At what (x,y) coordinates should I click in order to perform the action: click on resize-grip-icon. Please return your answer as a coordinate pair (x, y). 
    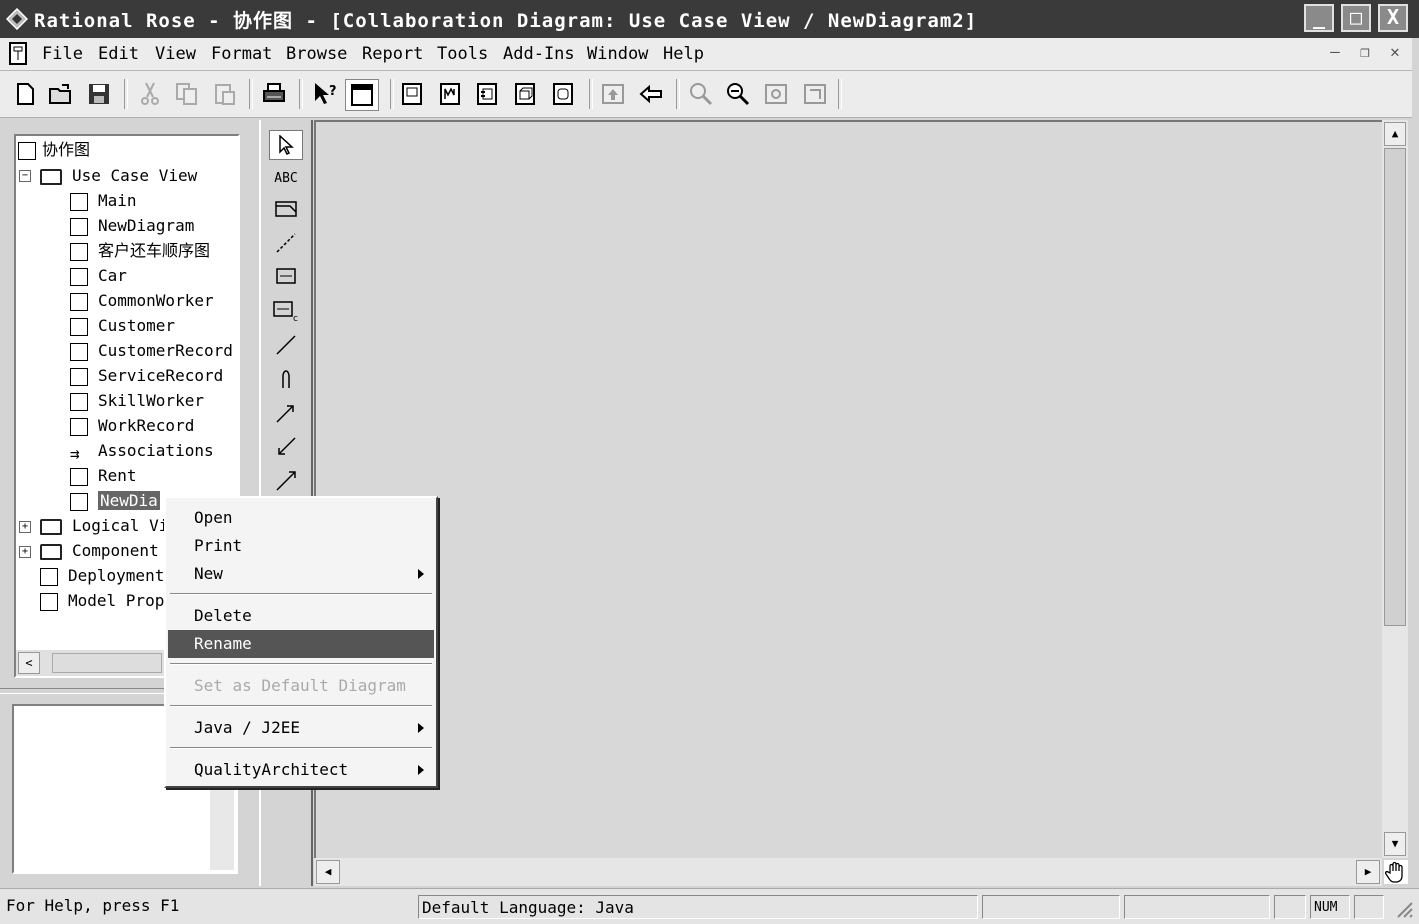
    Looking at the image, I should click on (1403, 908).